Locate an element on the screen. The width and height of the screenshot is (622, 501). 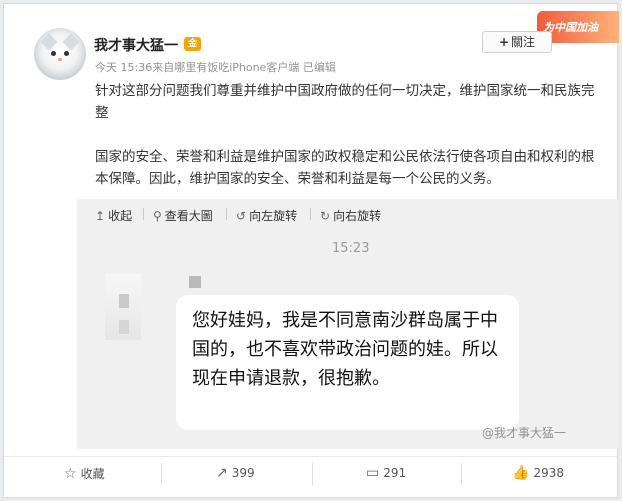
repost-button: ↗ 399 is located at coordinates (235, 473).